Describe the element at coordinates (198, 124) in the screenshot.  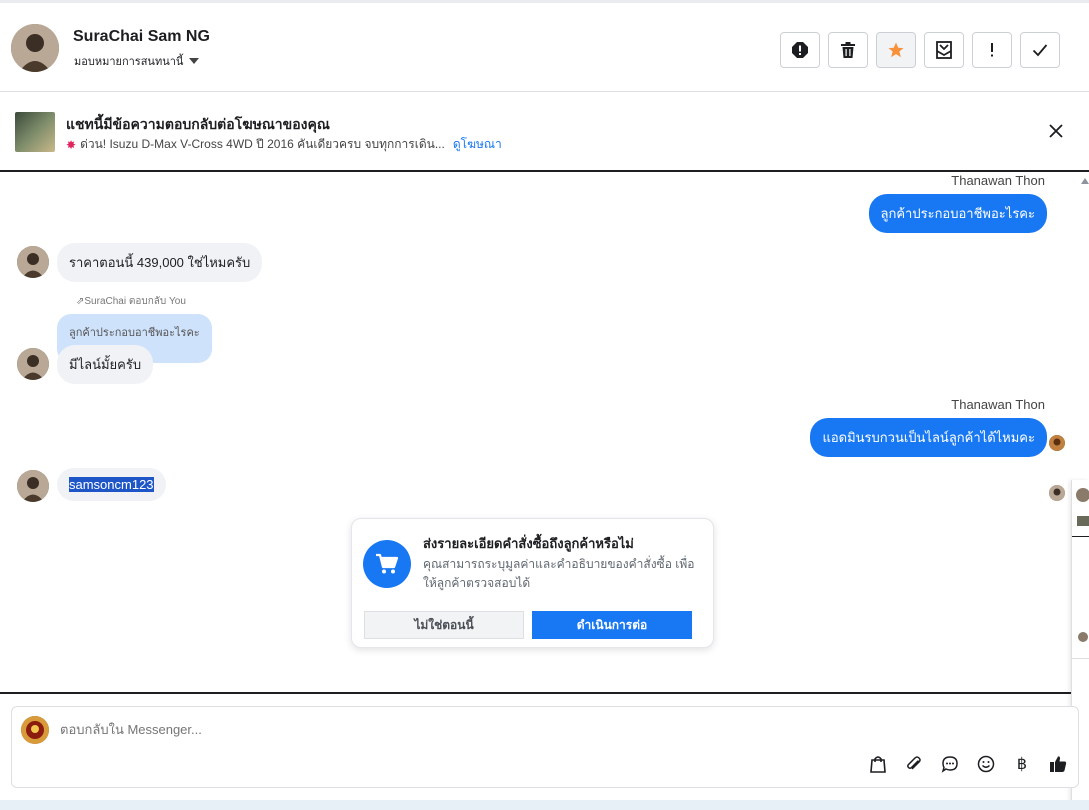
I see `ad-banner-title: แชทนี้มีข้อความตอบกลับต่อโฆษณาของคุณ` at that location.